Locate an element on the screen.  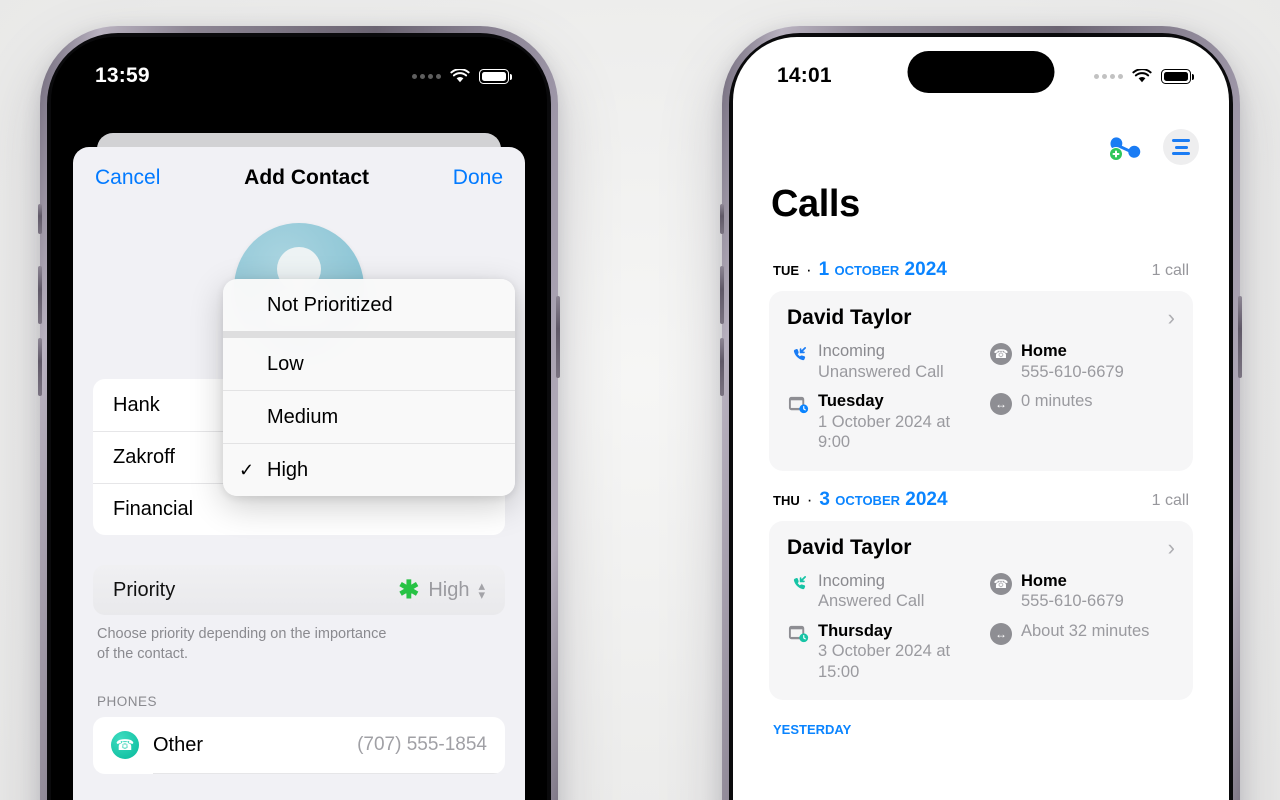
sheet-navigation-bar: Cancel Add Contact Done is located at coordinates (299, 178).